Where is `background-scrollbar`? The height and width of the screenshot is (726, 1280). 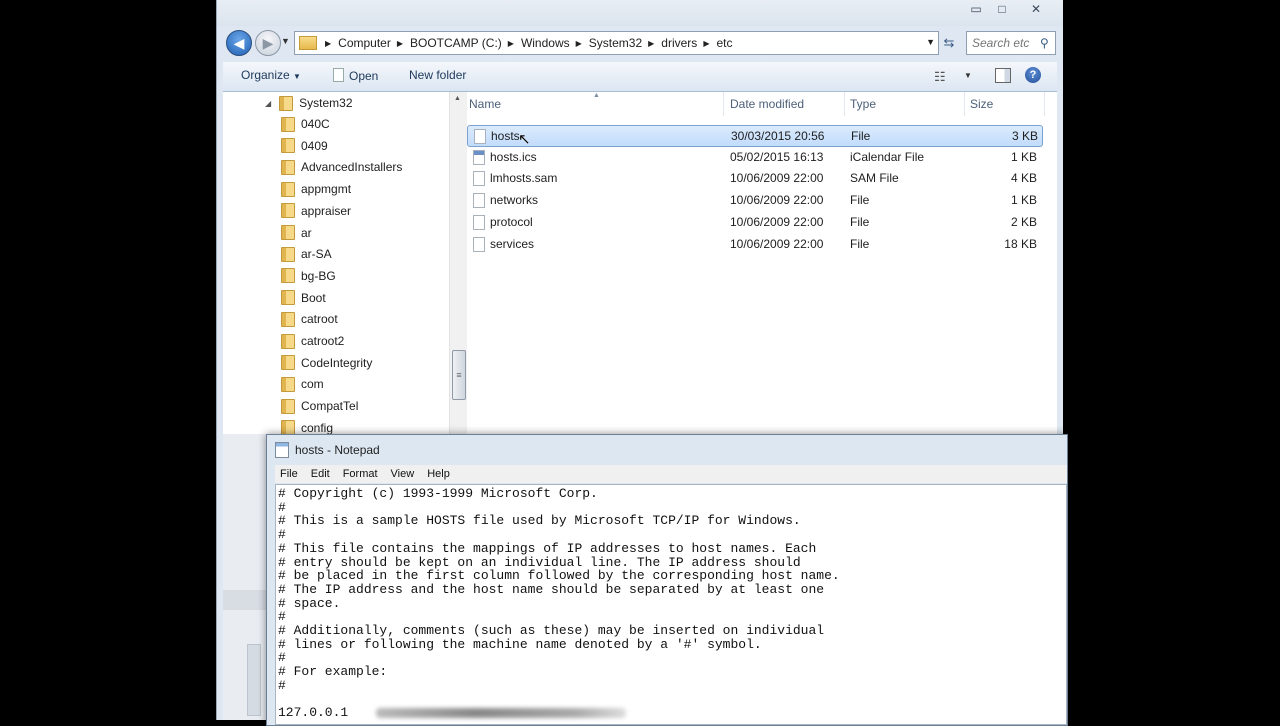
background-scrollbar is located at coordinates (254, 680).